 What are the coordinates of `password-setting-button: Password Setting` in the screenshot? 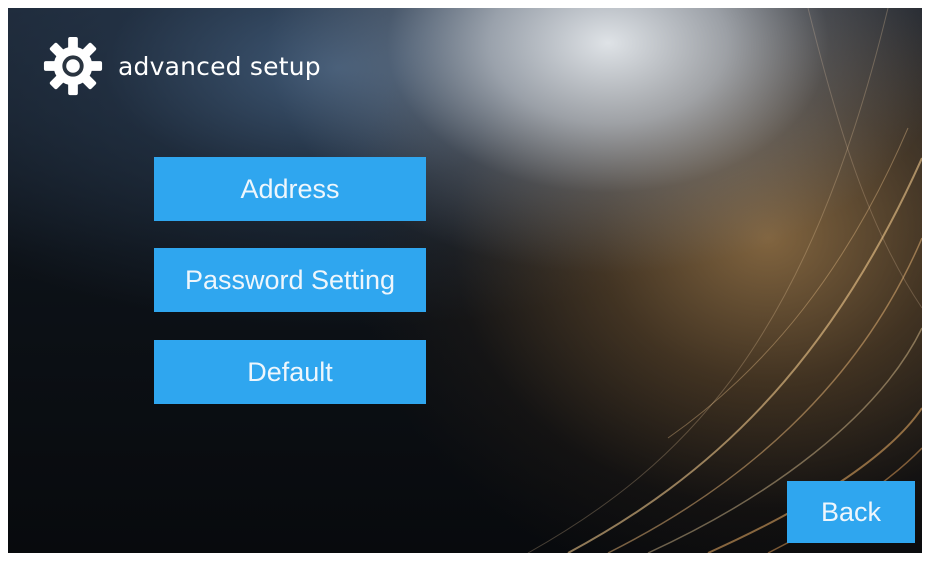 It's located at (290, 280).